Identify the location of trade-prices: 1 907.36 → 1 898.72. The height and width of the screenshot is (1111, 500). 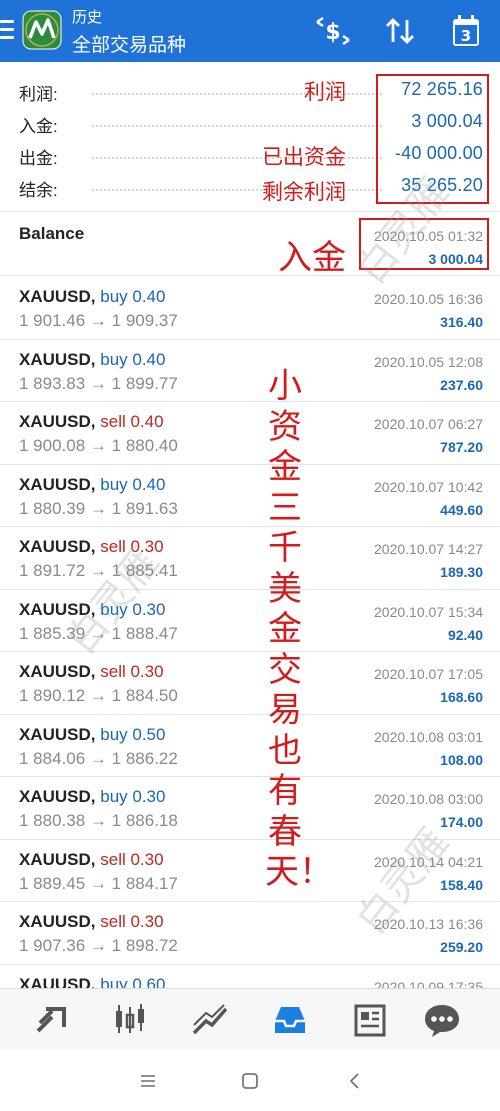
(98, 946).